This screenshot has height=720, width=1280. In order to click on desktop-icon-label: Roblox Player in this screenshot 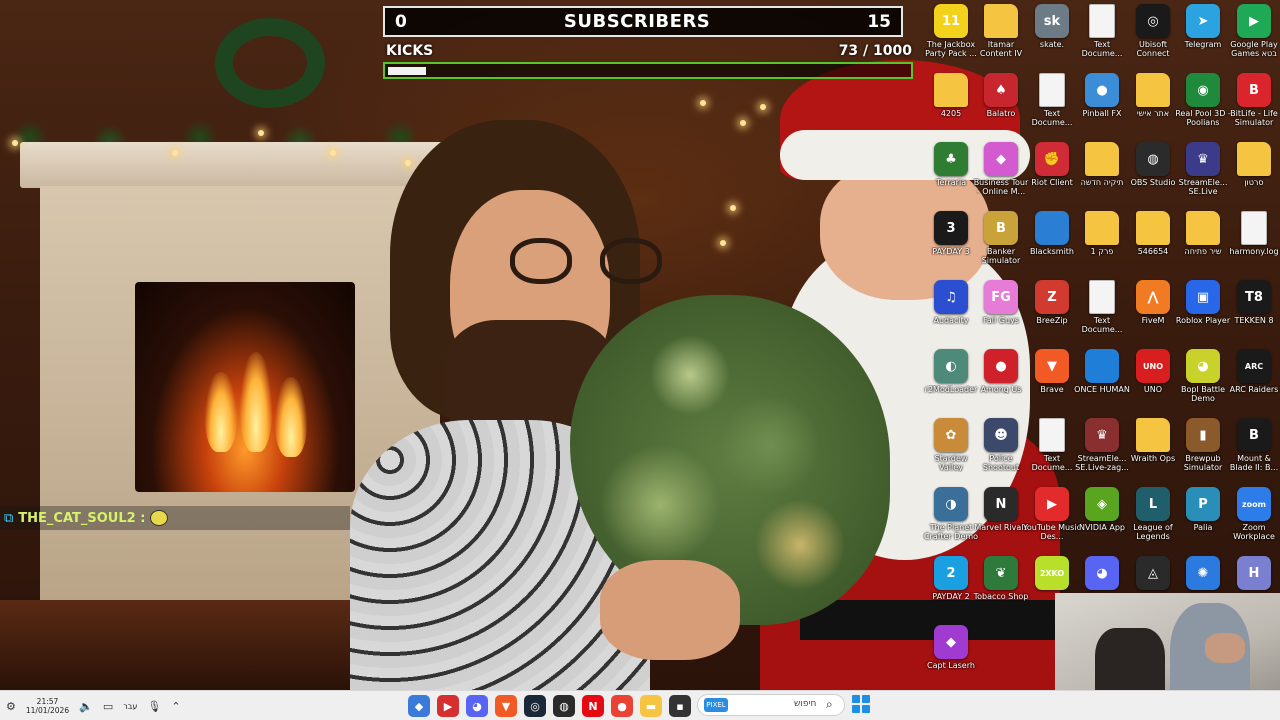, I will do `click(1203, 320)`.